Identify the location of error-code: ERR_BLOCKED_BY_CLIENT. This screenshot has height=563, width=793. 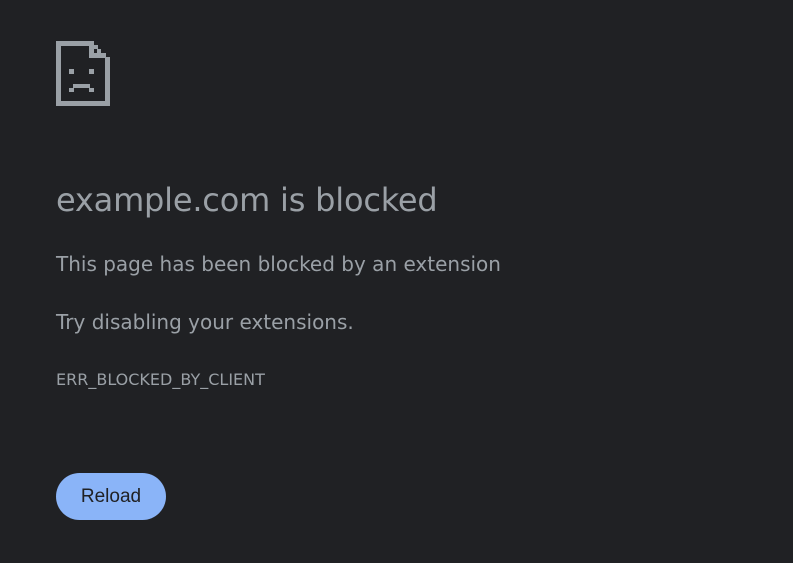
(160, 379).